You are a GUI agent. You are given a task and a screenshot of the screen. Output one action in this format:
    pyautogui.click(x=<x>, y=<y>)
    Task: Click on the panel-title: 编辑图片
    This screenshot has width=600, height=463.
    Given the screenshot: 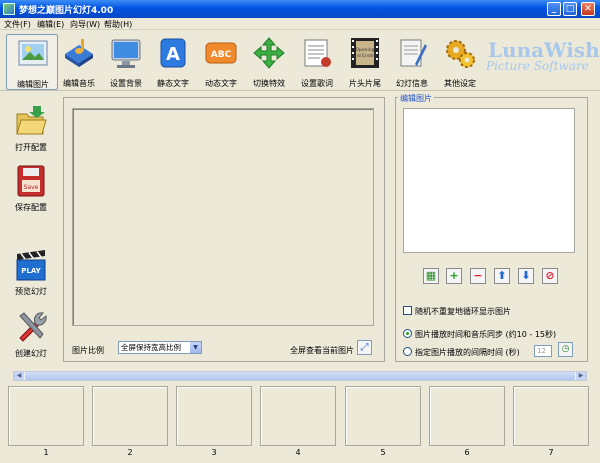 What is the action you would take?
    pyautogui.click(x=416, y=98)
    